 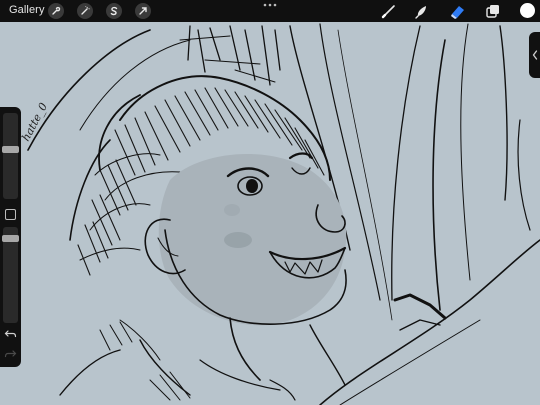 What do you see at coordinates (527, 10) in the screenshot?
I see `color-picker-button` at bounding box center [527, 10].